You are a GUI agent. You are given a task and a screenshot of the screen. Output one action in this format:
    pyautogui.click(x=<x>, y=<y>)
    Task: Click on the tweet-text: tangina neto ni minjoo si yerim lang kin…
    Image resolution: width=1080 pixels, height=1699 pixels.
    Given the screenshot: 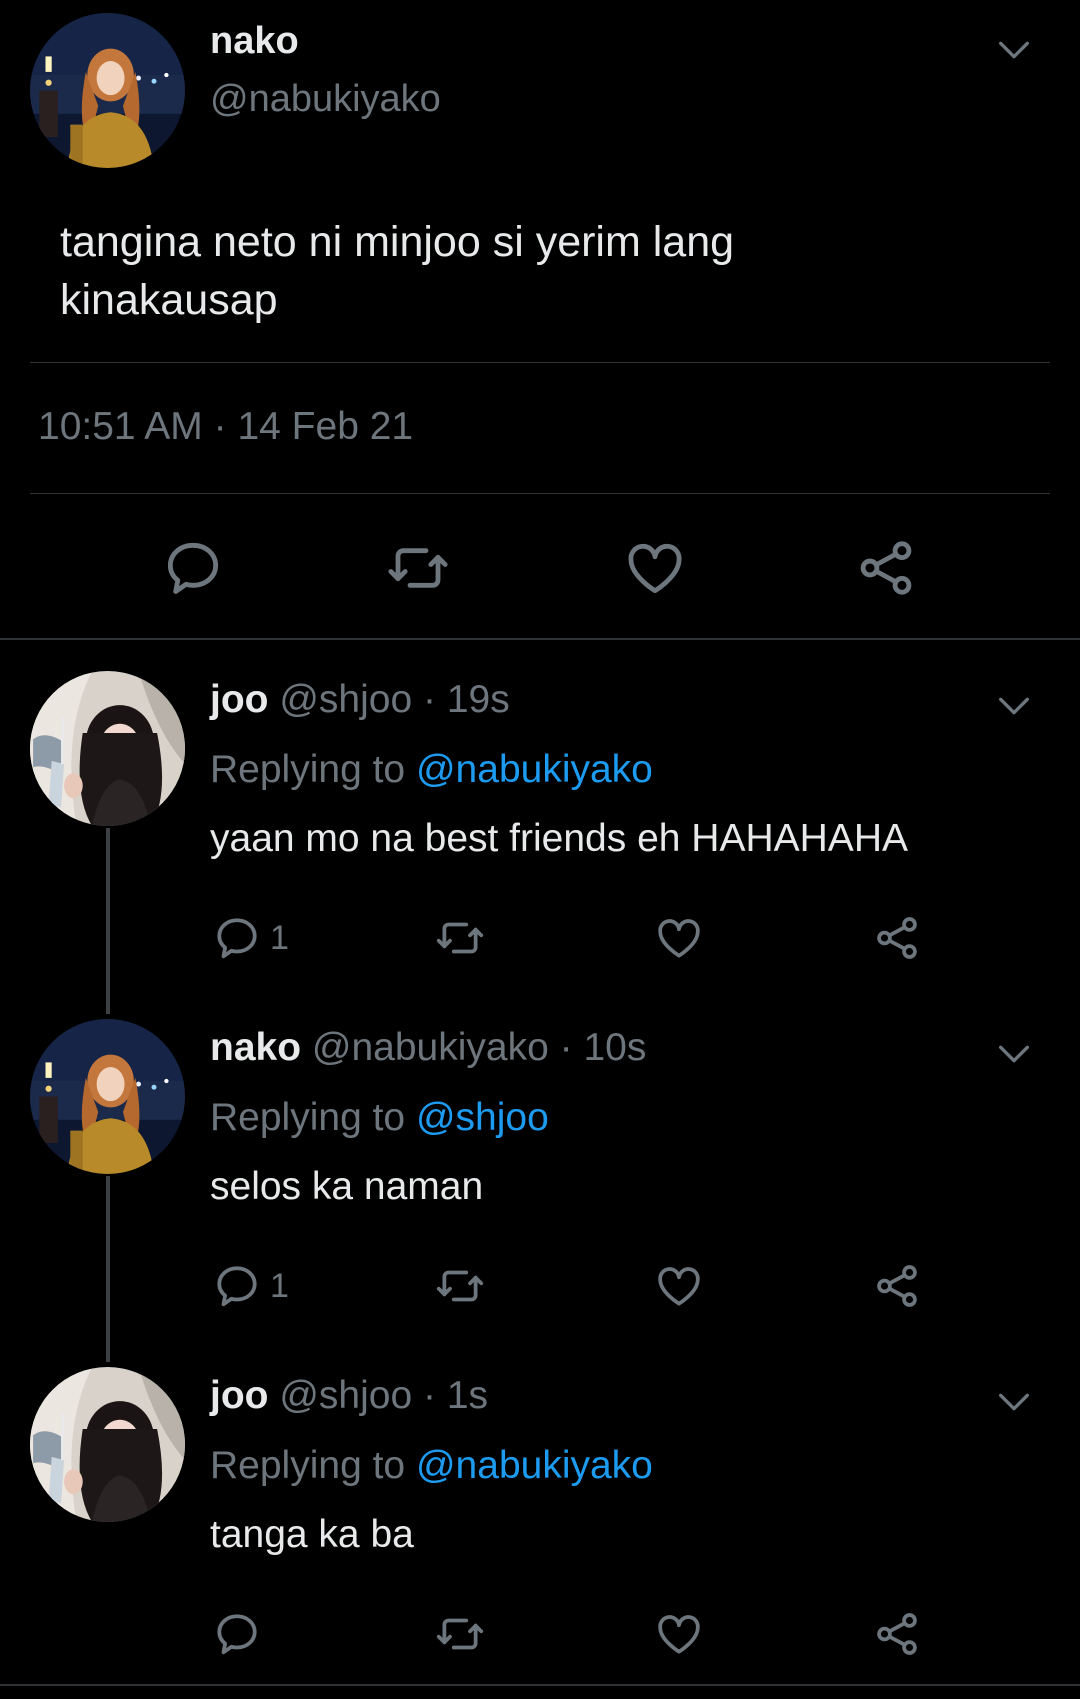 What is the action you would take?
    pyautogui.click(x=550, y=271)
    